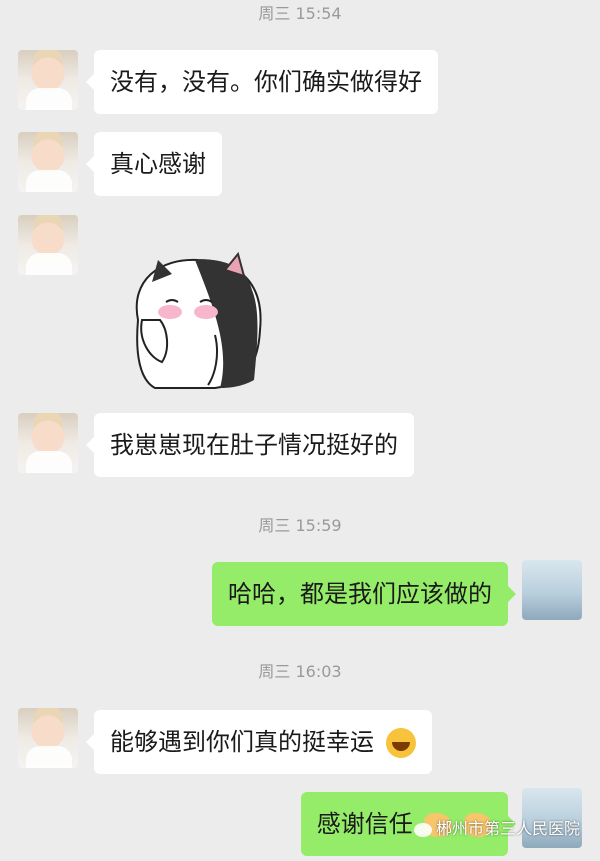 This screenshot has height=861, width=600. Describe the element at coordinates (254, 445) in the screenshot. I see `message-text: 我崽崽现在肚子情况挺好的` at that location.